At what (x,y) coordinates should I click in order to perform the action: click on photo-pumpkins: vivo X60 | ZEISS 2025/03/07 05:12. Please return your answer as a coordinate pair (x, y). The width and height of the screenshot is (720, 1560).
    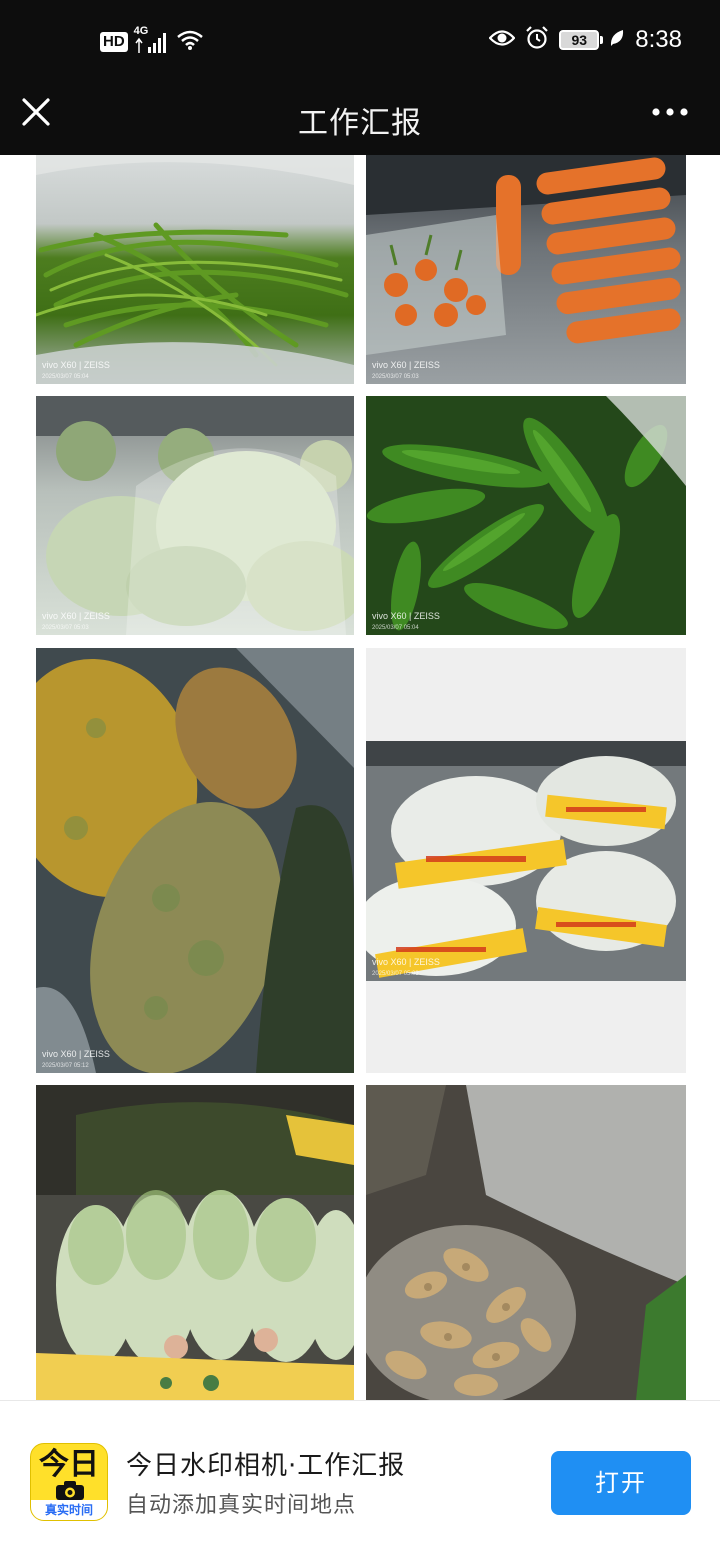
    Looking at the image, I should click on (195, 860).